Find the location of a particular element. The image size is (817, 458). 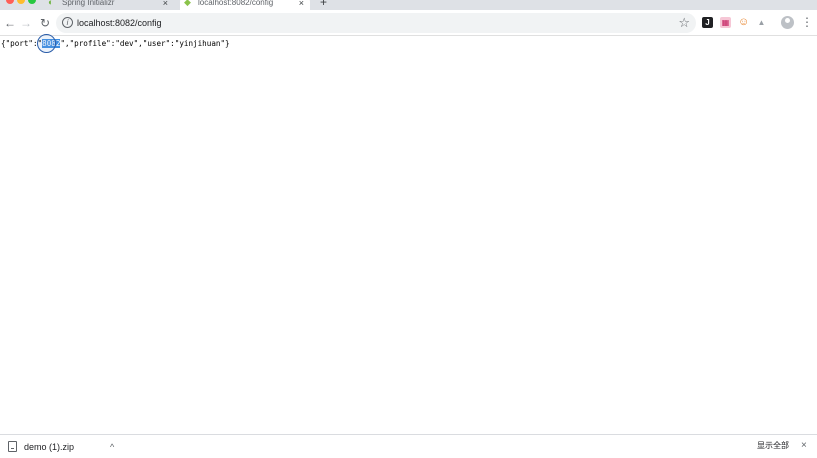

reload-button: ↻ is located at coordinates (45, 23).